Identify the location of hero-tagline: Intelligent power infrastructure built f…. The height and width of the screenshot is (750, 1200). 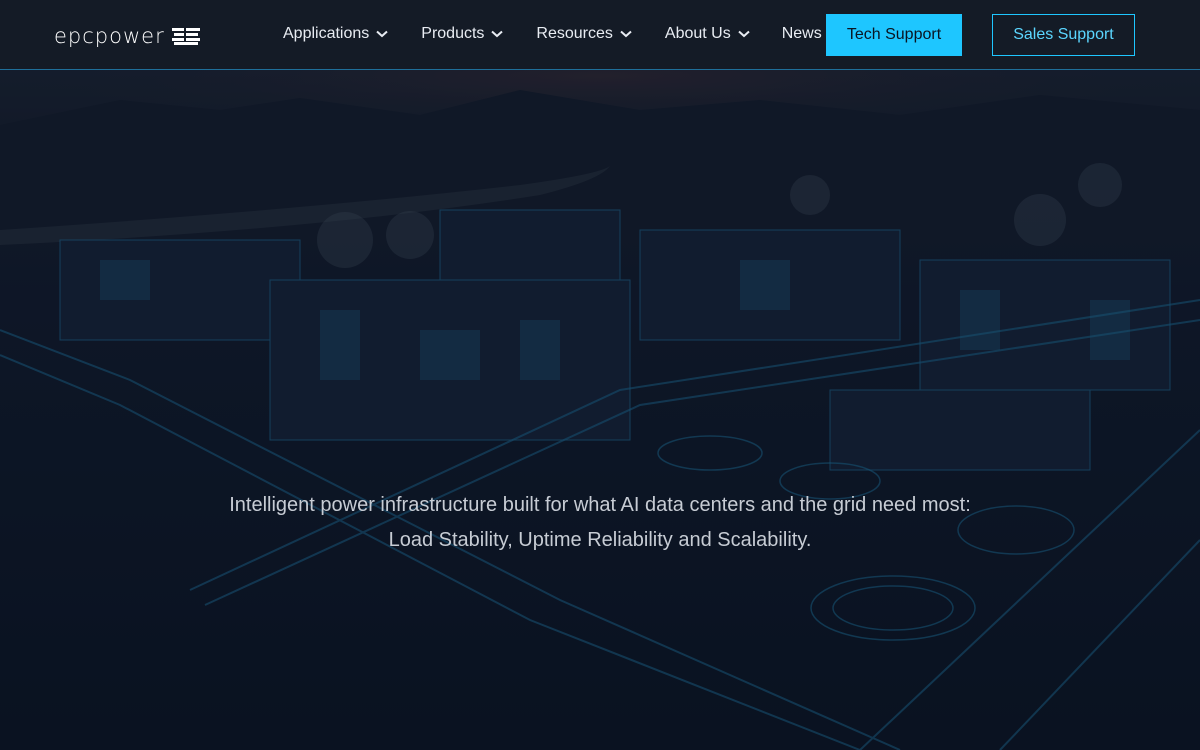
(600, 523).